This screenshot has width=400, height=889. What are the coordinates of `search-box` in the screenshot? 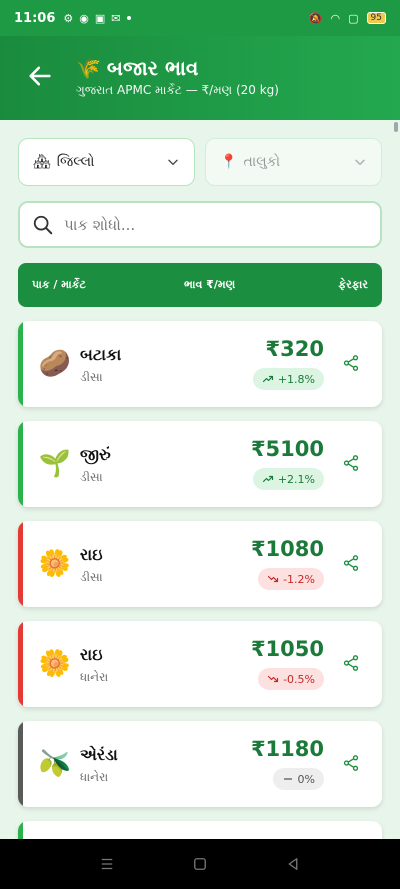 It's located at (200, 224).